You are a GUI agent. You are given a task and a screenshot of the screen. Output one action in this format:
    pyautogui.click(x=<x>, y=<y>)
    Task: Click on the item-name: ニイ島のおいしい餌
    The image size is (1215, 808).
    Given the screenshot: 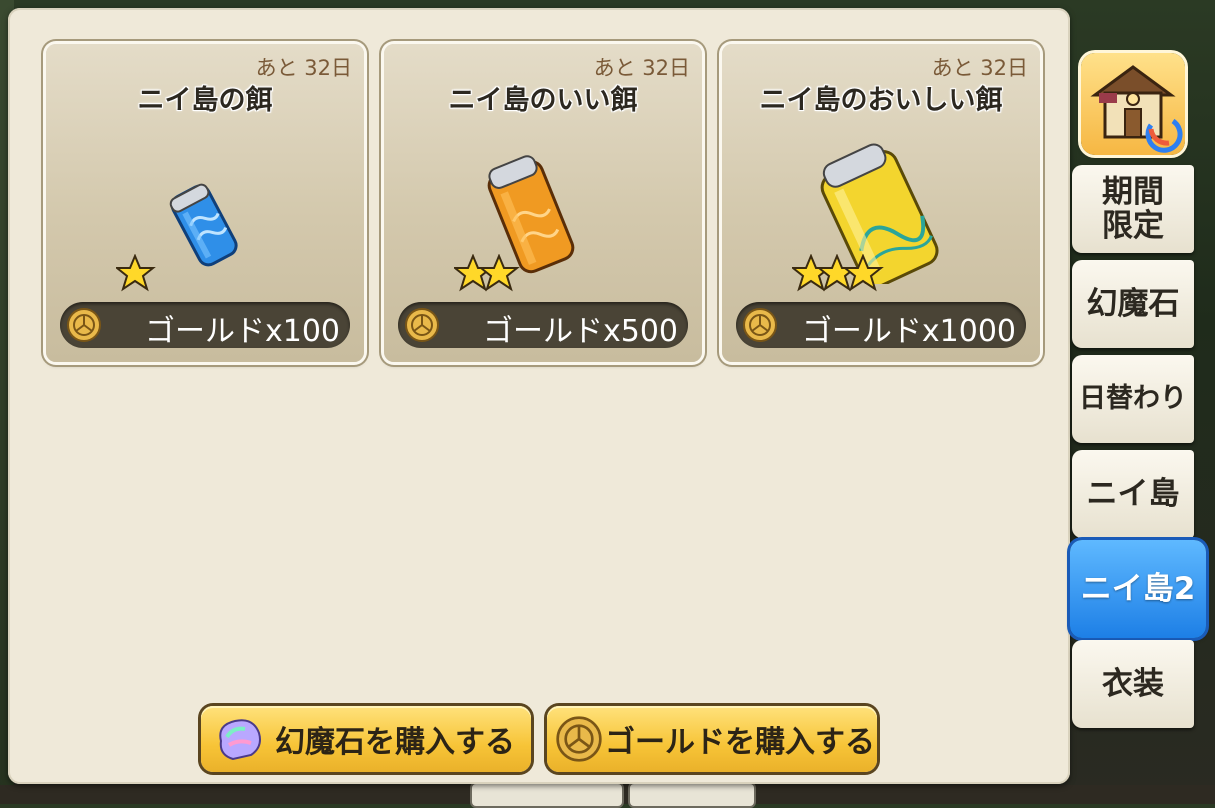 What is the action you would take?
    pyautogui.click(x=881, y=100)
    